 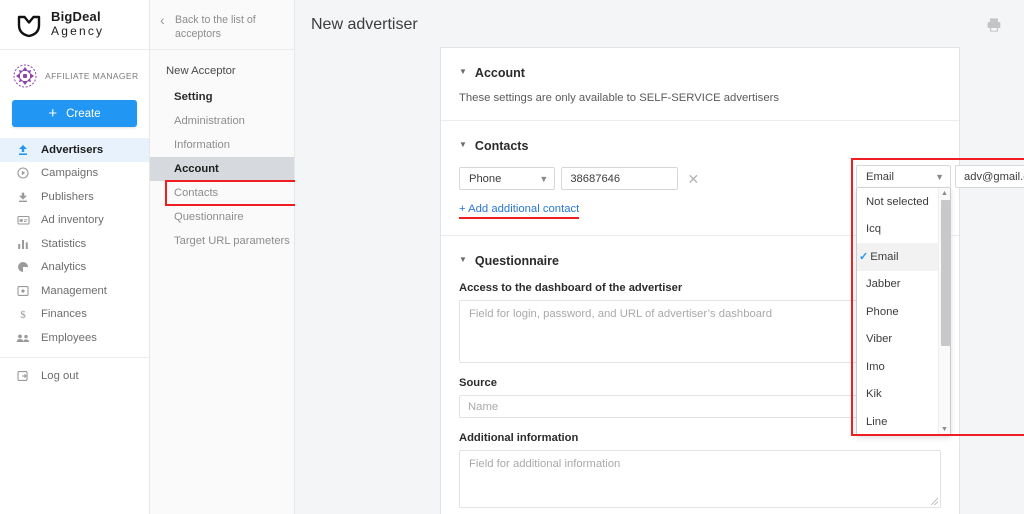 What do you see at coordinates (934, 501) in the screenshot?
I see `resize-grip-icon` at bounding box center [934, 501].